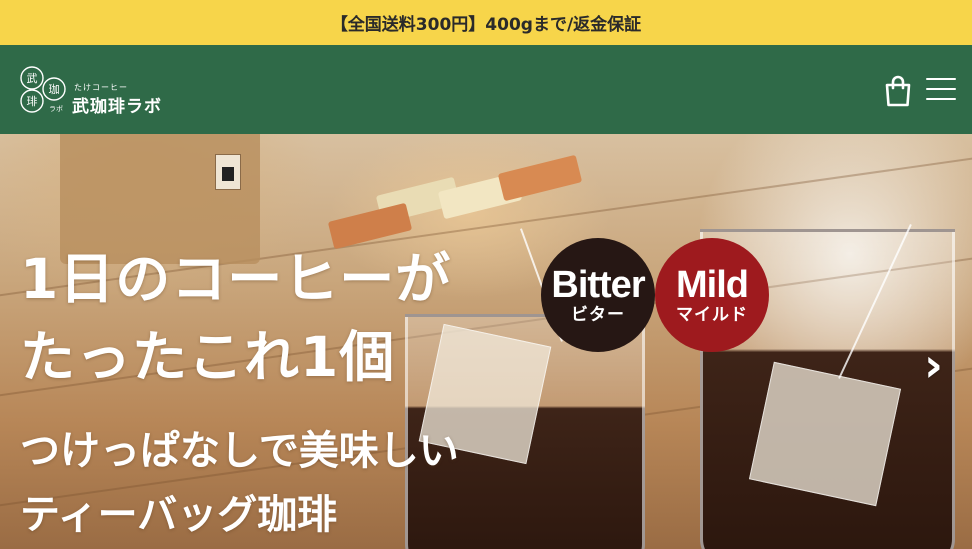 Image resolution: width=972 pixels, height=549 pixels. Describe the element at coordinates (933, 365) in the screenshot. I see `chevron-right-icon: ›` at that location.